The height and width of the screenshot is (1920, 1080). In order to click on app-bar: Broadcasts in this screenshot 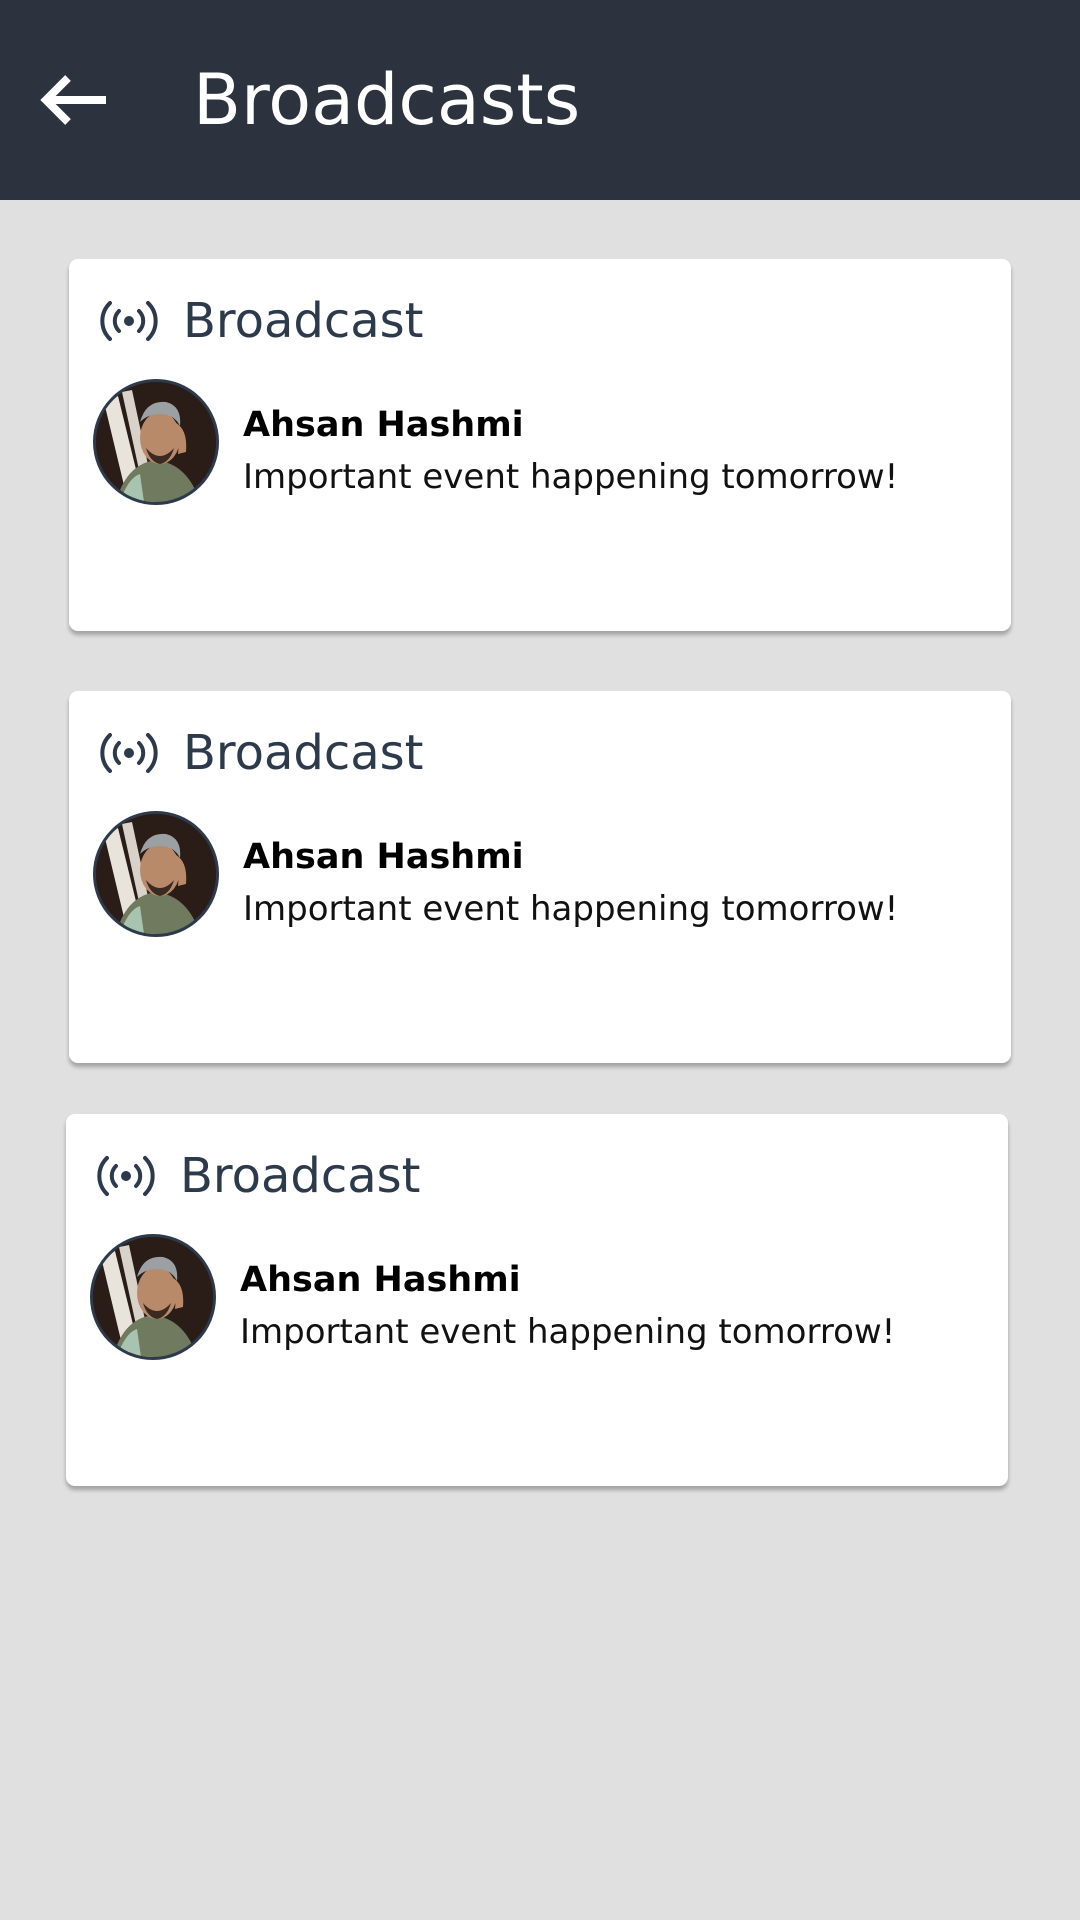, I will do `click(540, 100)`.